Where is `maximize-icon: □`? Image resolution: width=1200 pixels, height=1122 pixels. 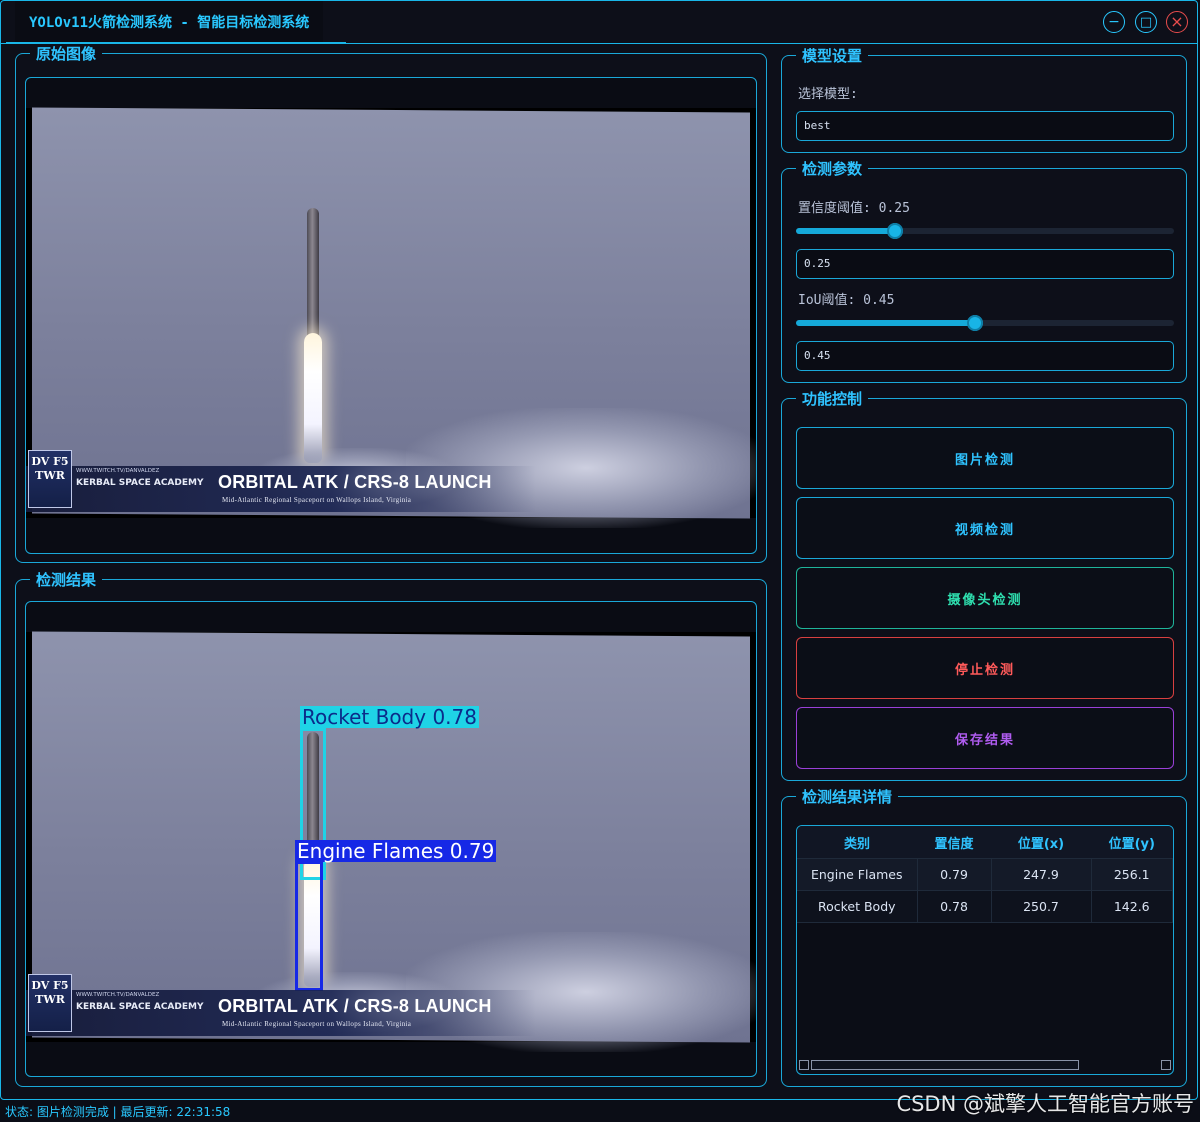
maximize-icon: □ is located at coordinates (1146, 22).